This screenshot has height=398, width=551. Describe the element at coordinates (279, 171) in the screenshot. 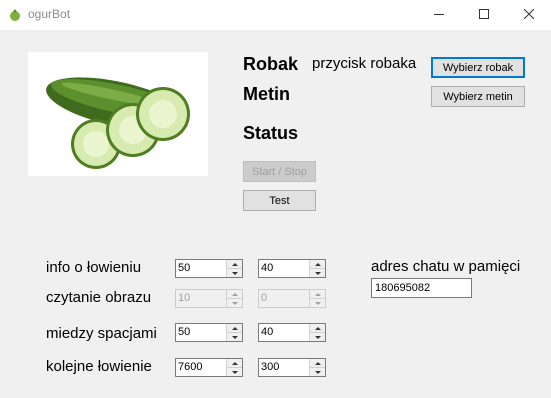

I see `start-stop-button: Start / Stop` at that location.